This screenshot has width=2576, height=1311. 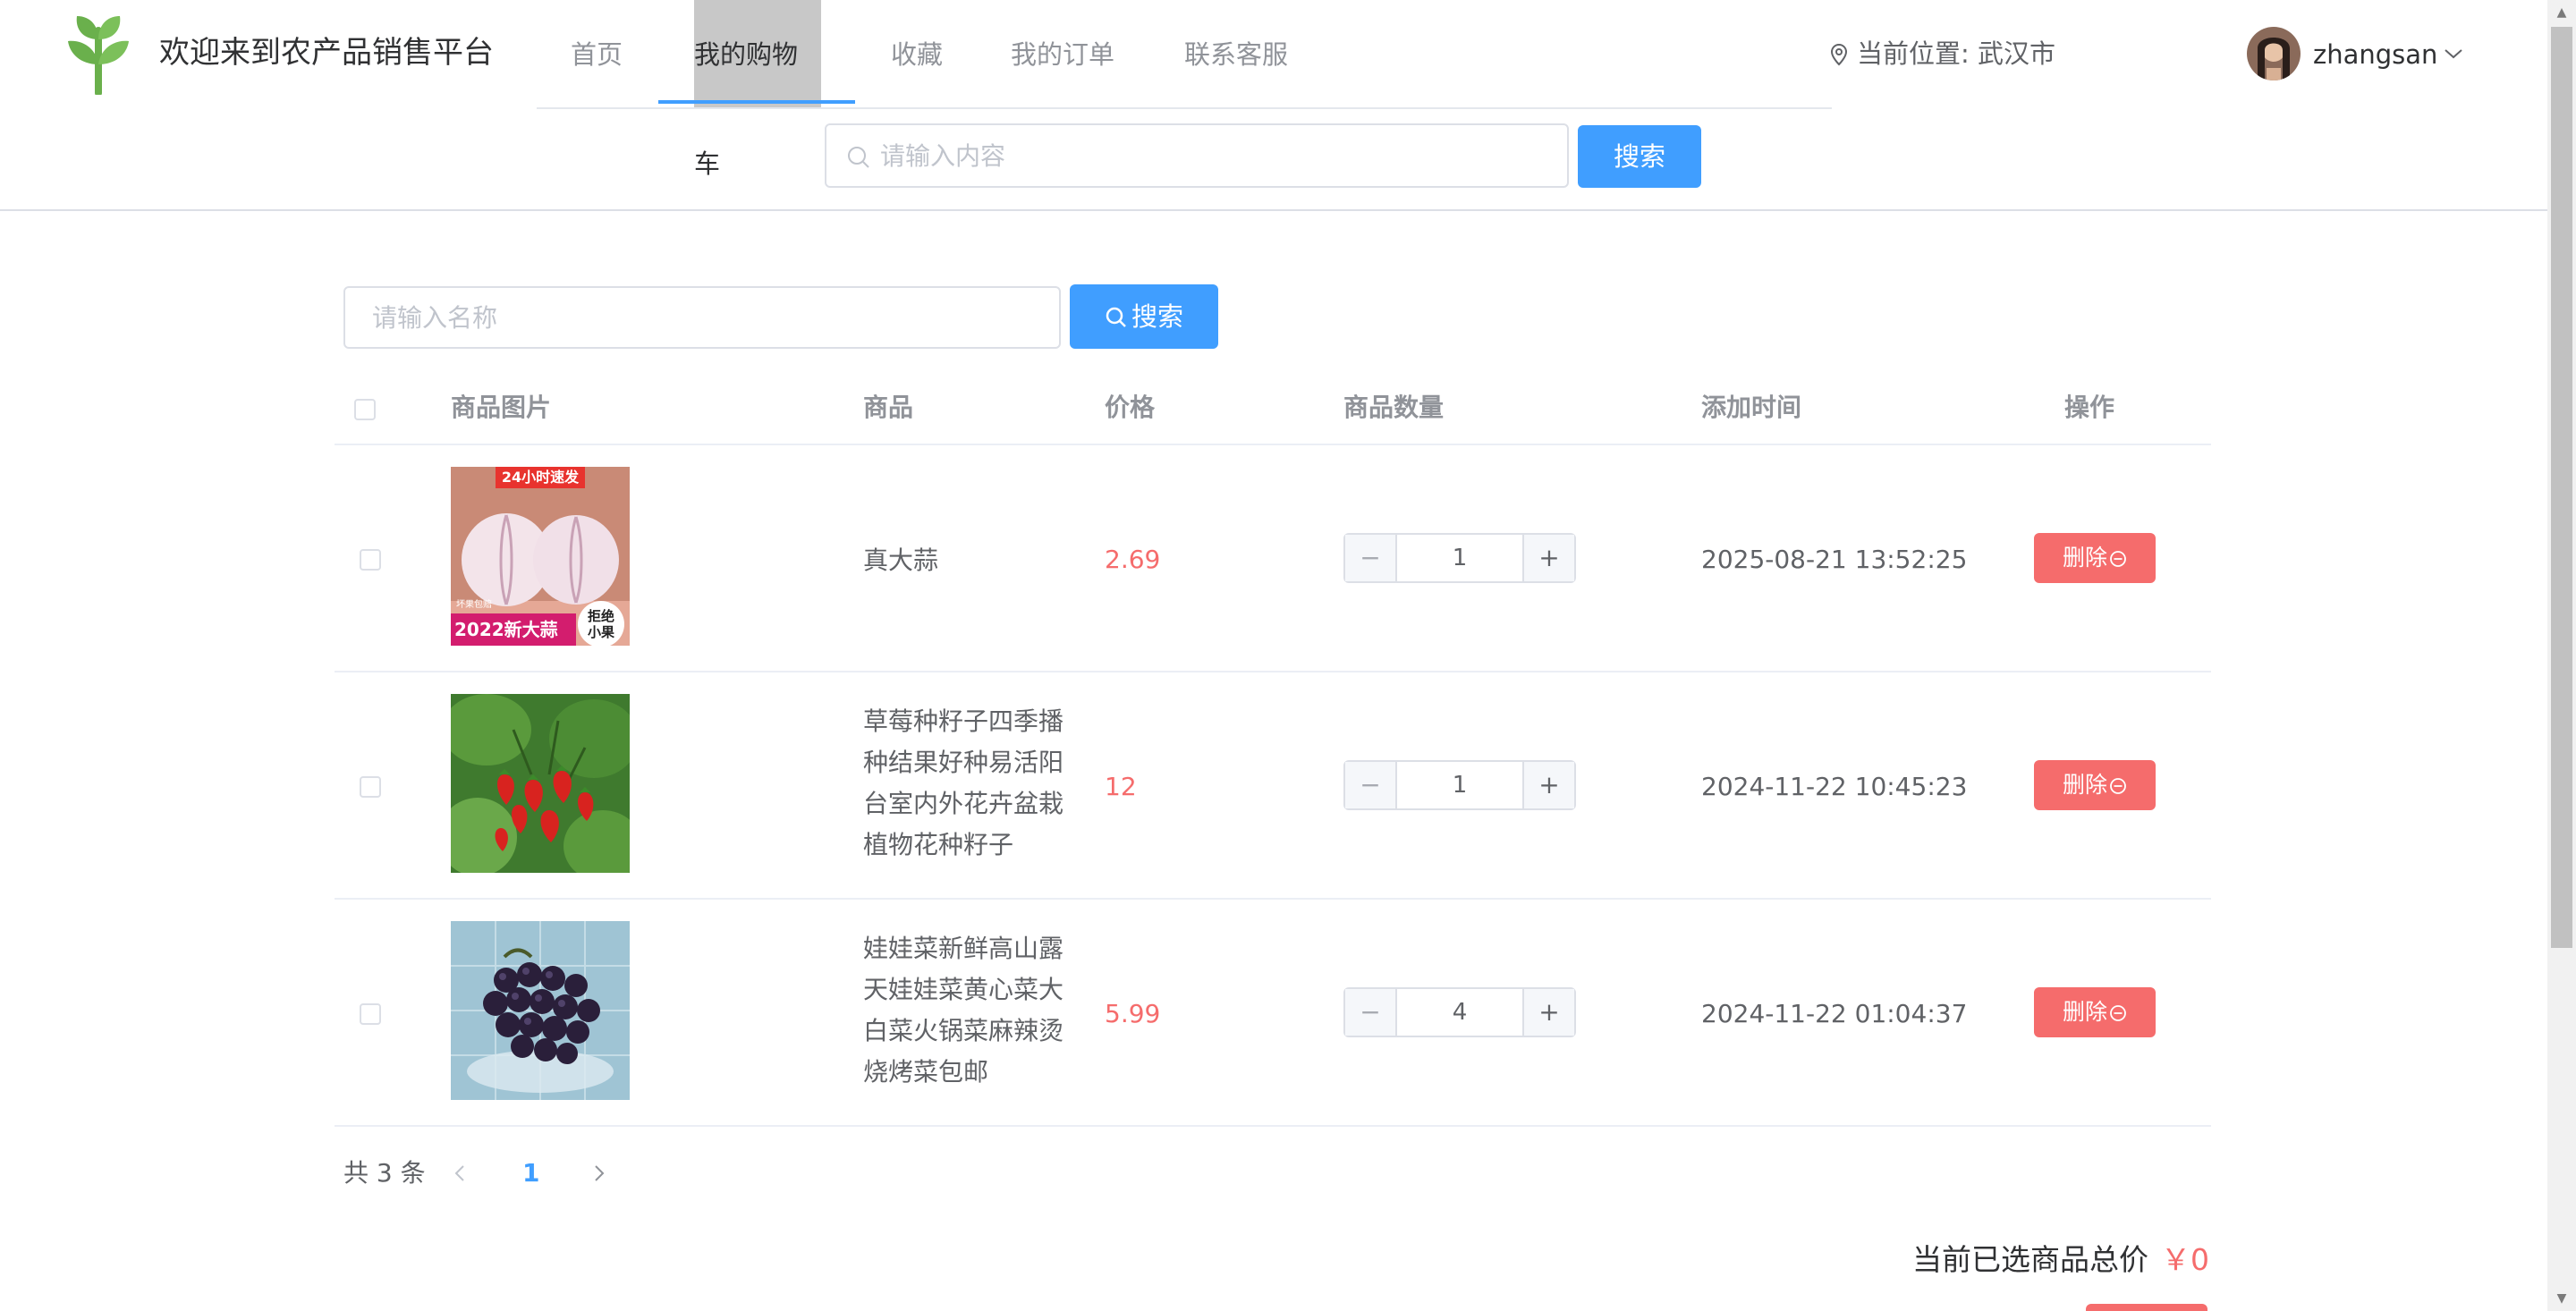 What do you see at coordinates (963, 782) in the screenshot?
I see `product-name: 草莓种籽子四季播种结果好种易活阳台室内外花卉盆栽植物花种籽子` at bounding box center [963, 782].